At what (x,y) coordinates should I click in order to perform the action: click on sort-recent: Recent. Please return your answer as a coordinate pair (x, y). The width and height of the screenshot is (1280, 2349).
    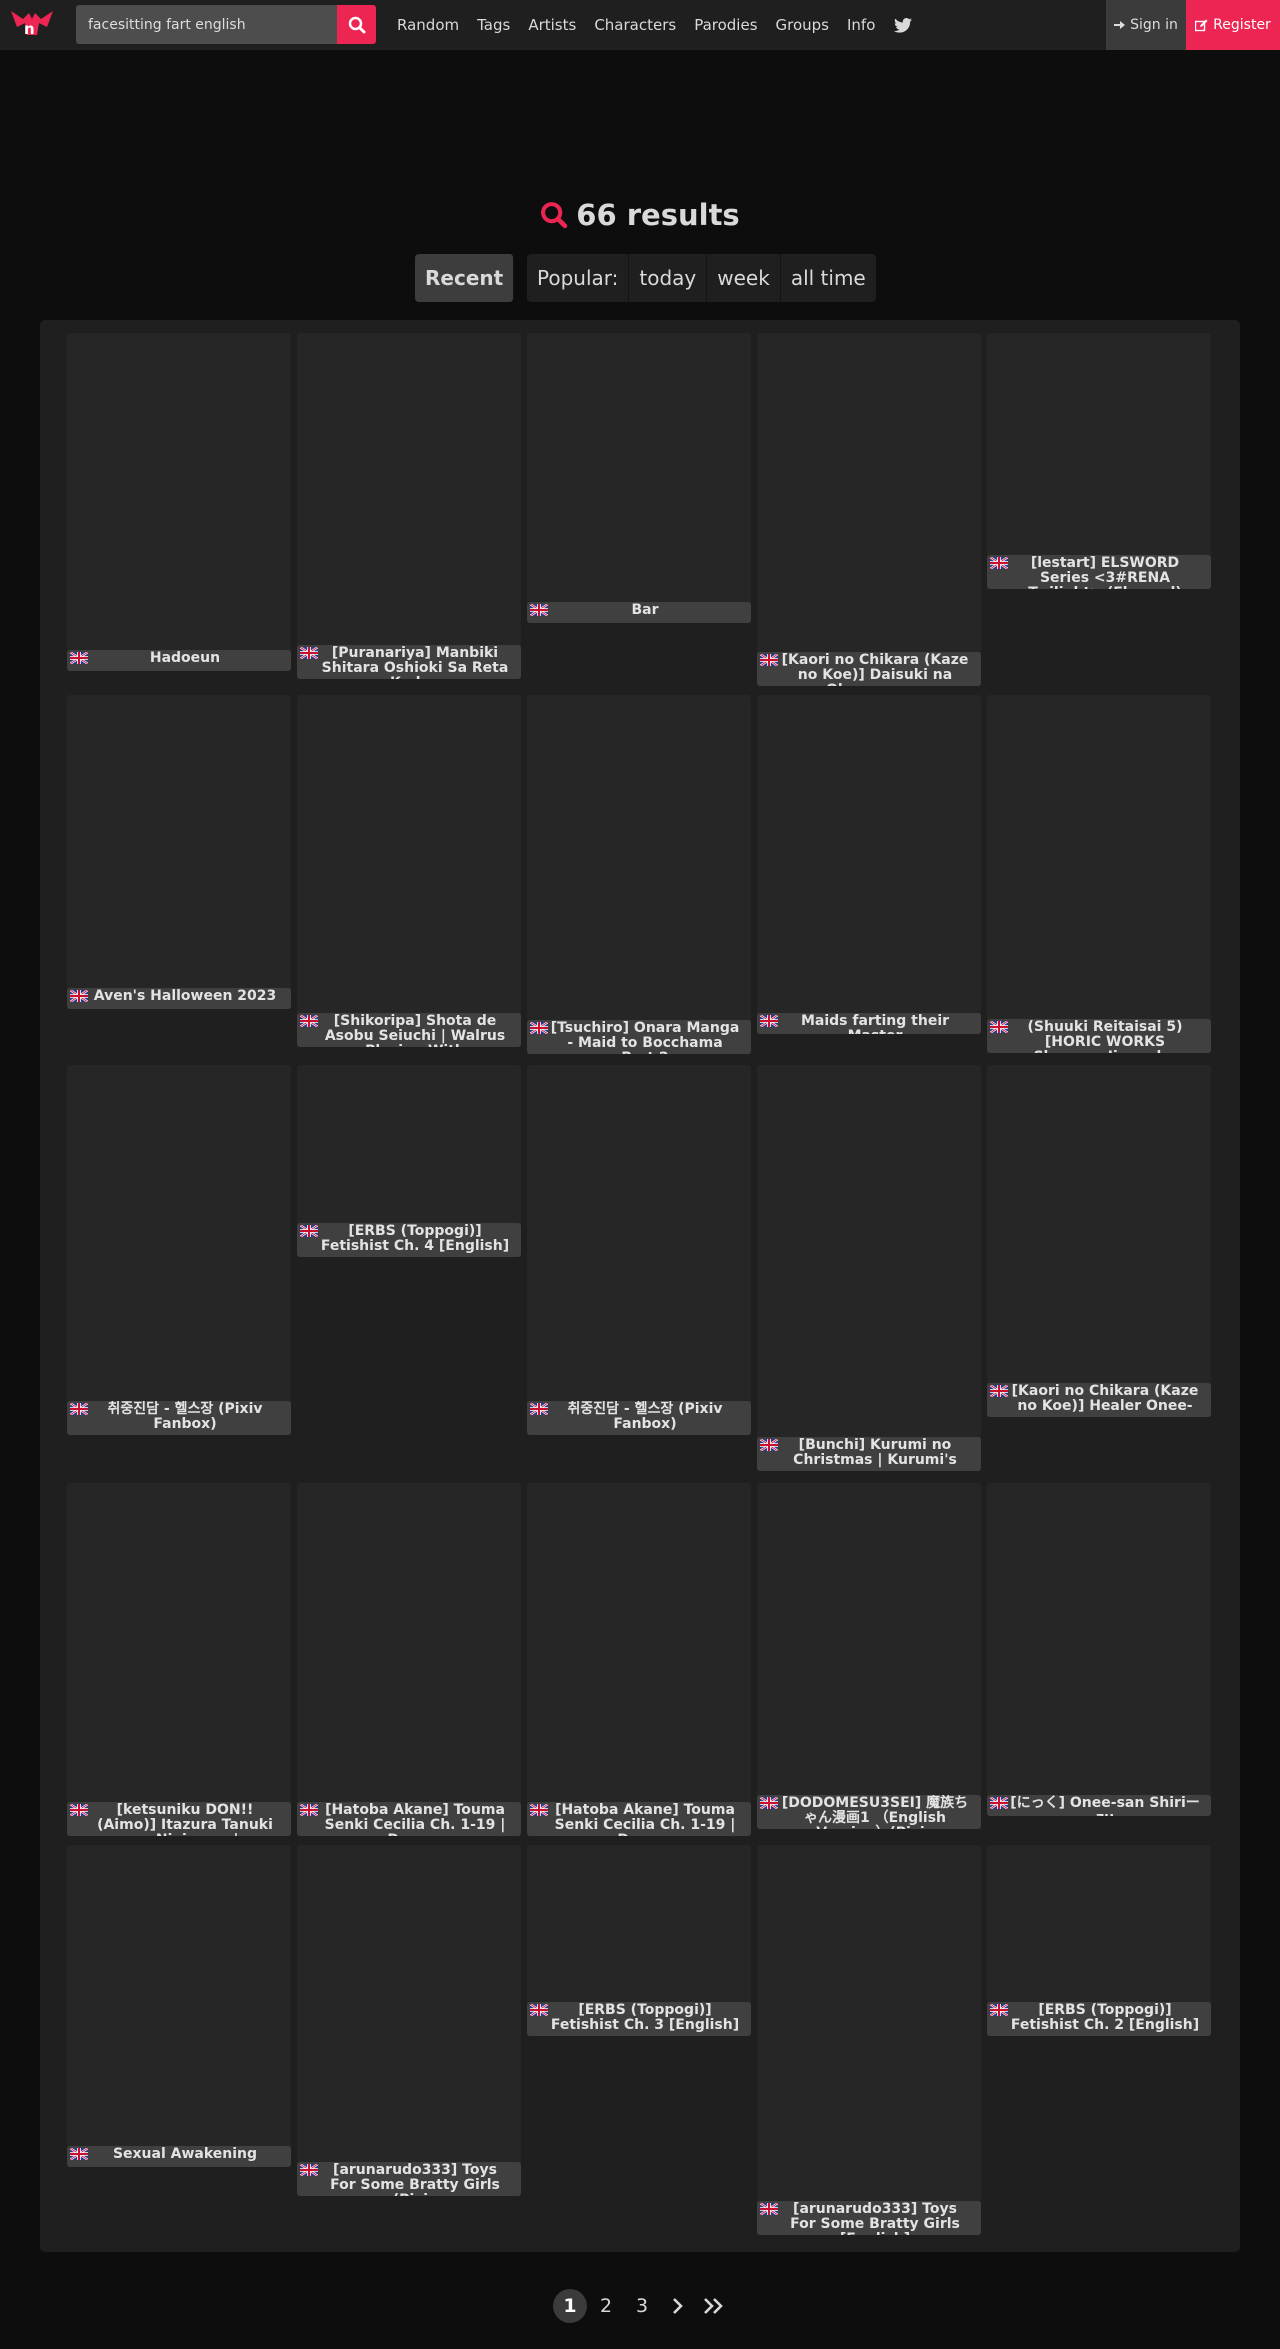
    Looking at the image, I should click on (465, 278).